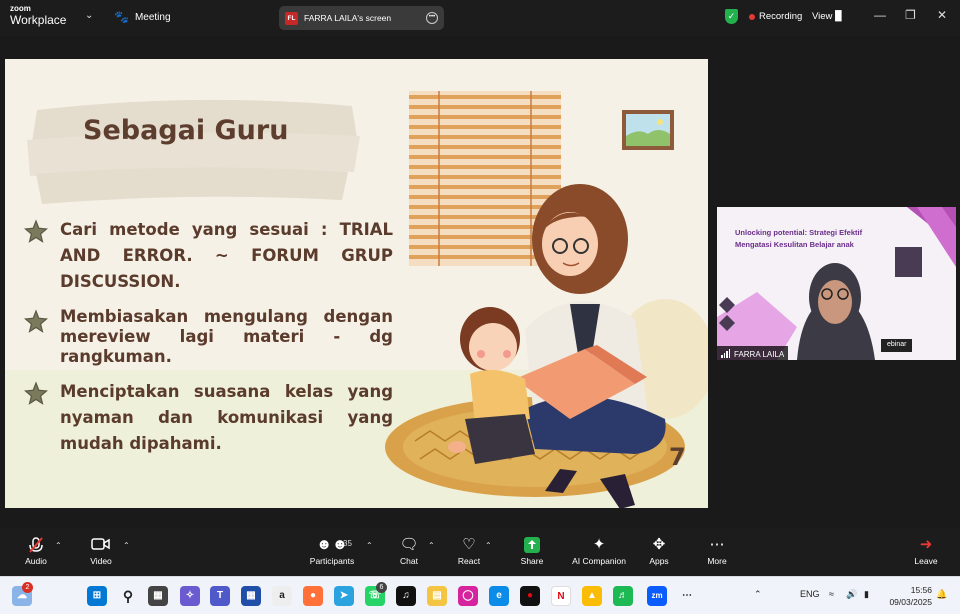  What do you see at coordinates (677, 457) in the screenshot?
I see `slide-page-number: 7` at bounding box center [677, 457].